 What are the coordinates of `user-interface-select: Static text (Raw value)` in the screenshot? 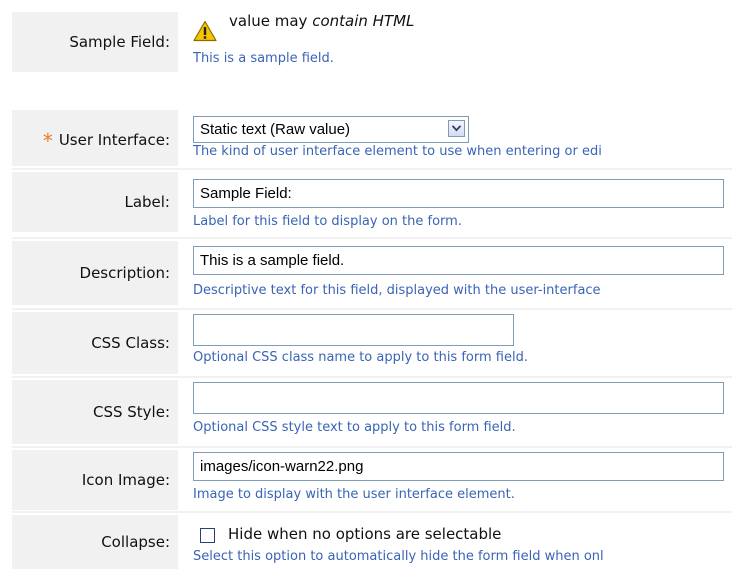 It's located at (331, 129).